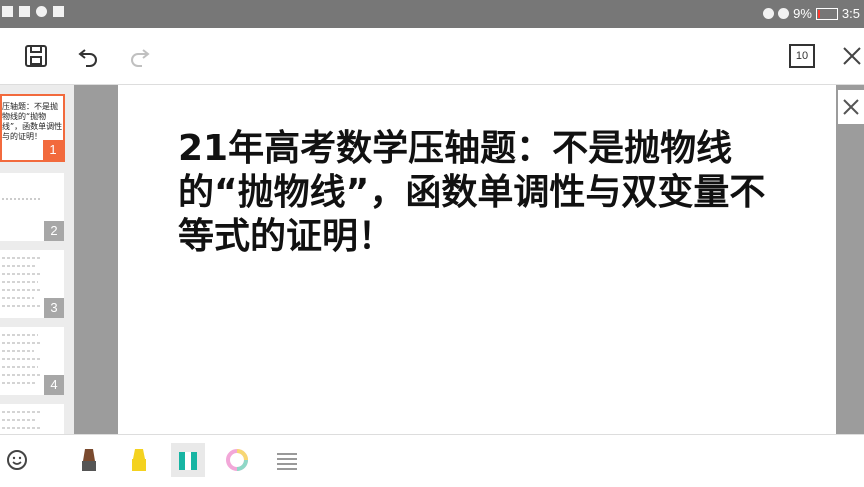 This screenshot has height=487, width=864. What do you see at coordinates (432, 14) in the screenshot?
I see `status-bar: 9% 3:5` at bounding box center [432, 14].